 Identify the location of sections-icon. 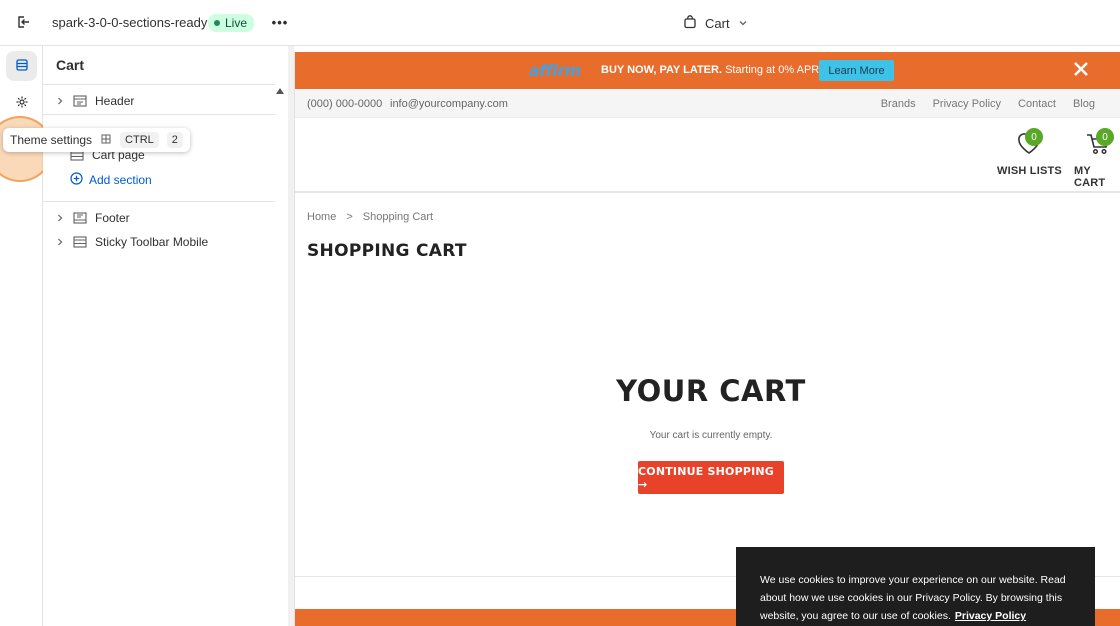
(22, 66).